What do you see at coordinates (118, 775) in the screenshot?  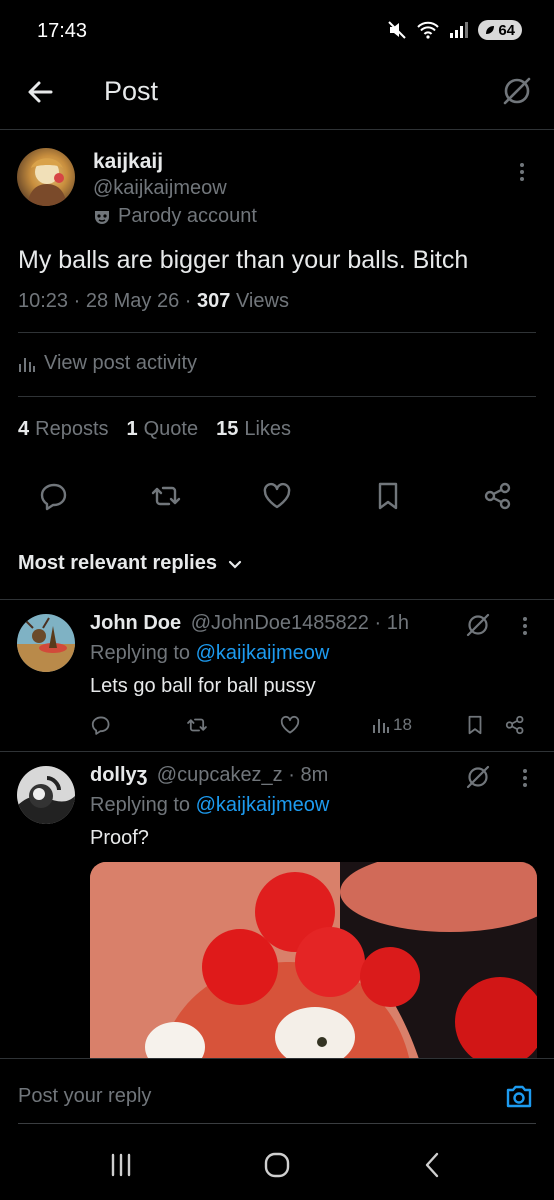 I see `reply-author-name: dollyʒ` at bounding box center [118, 775].